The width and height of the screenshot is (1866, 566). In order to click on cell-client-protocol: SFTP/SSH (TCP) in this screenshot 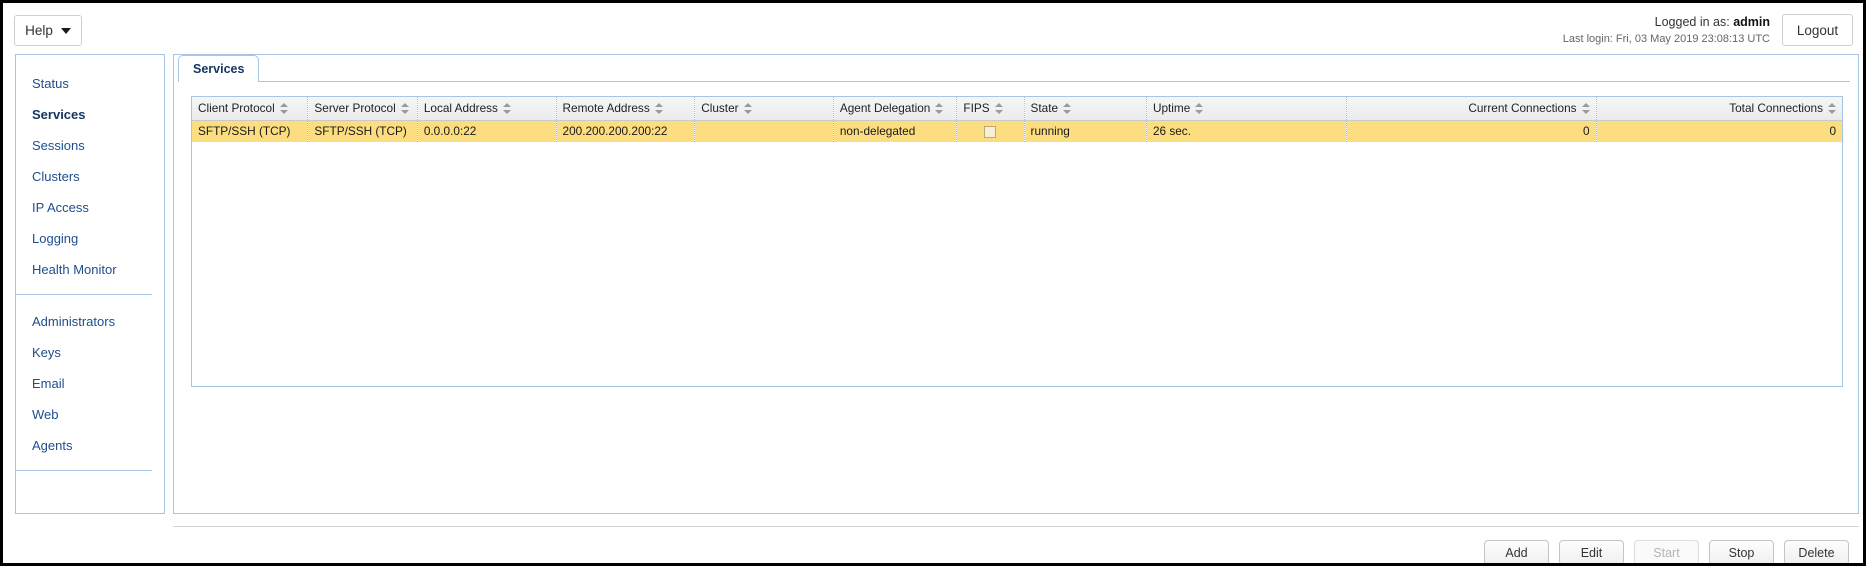, I will do `click(250, 131)`.